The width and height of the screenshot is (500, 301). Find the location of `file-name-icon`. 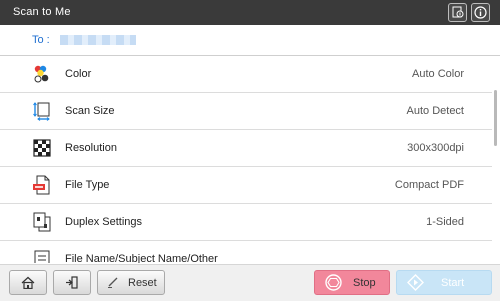

file-name-icon is located at coordinates (42, 256).